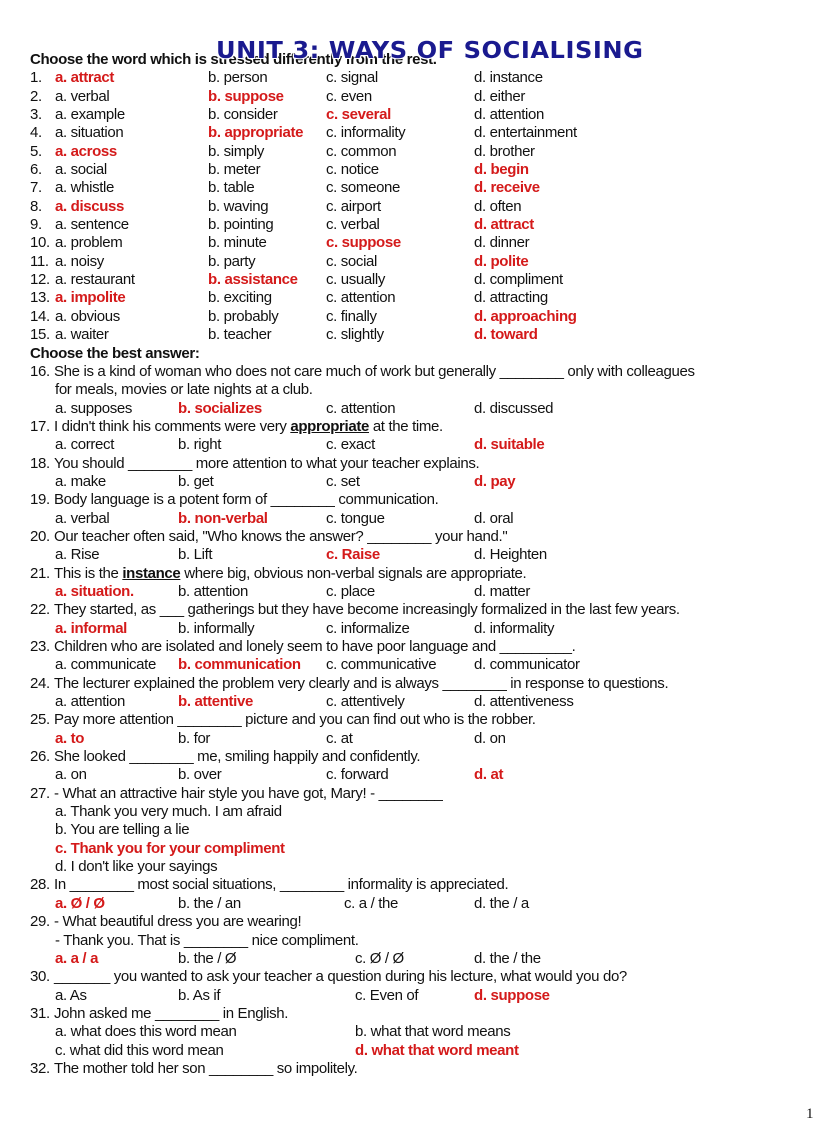 This screenshot has width=816, height=1123. Describe the element at coordinates (514, 628) in the screenshot. I see `option: d. informality` at that location.